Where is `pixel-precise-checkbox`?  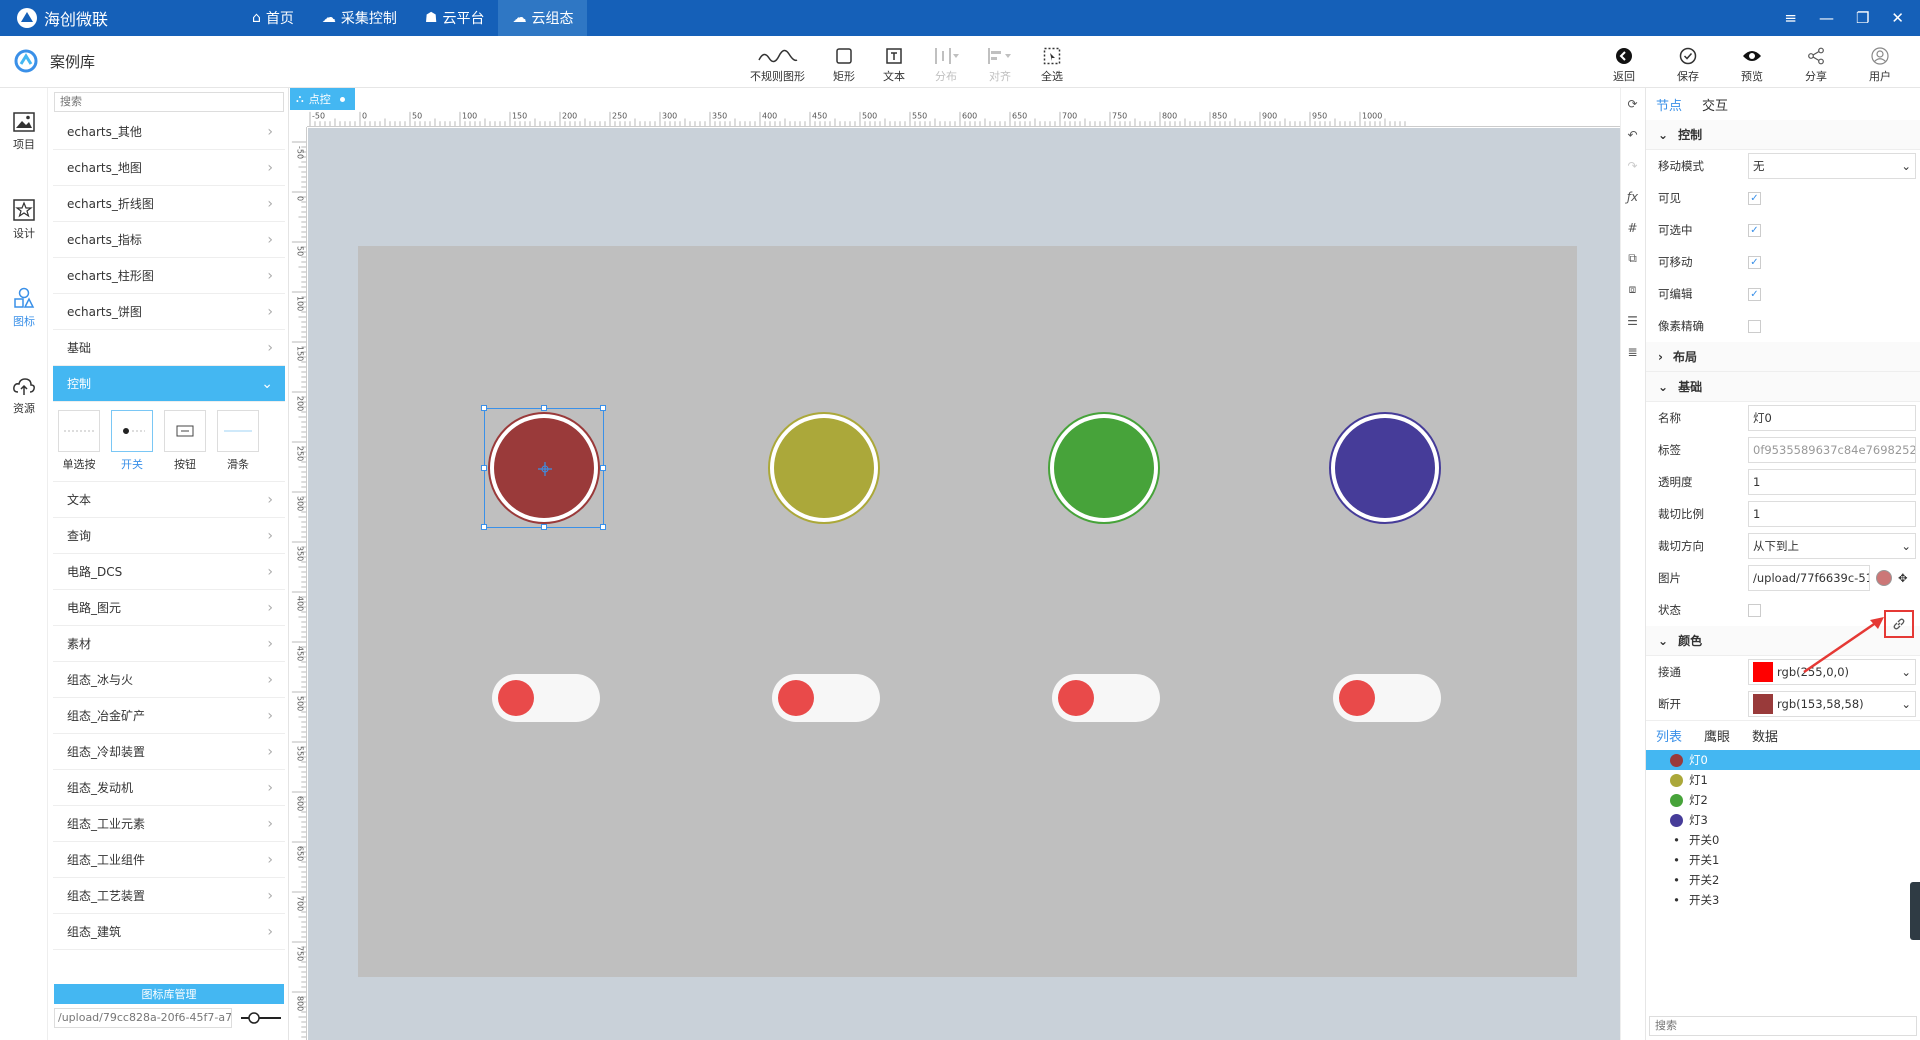
pixel-precise-checkbox is located at coordinates (1754, 326).